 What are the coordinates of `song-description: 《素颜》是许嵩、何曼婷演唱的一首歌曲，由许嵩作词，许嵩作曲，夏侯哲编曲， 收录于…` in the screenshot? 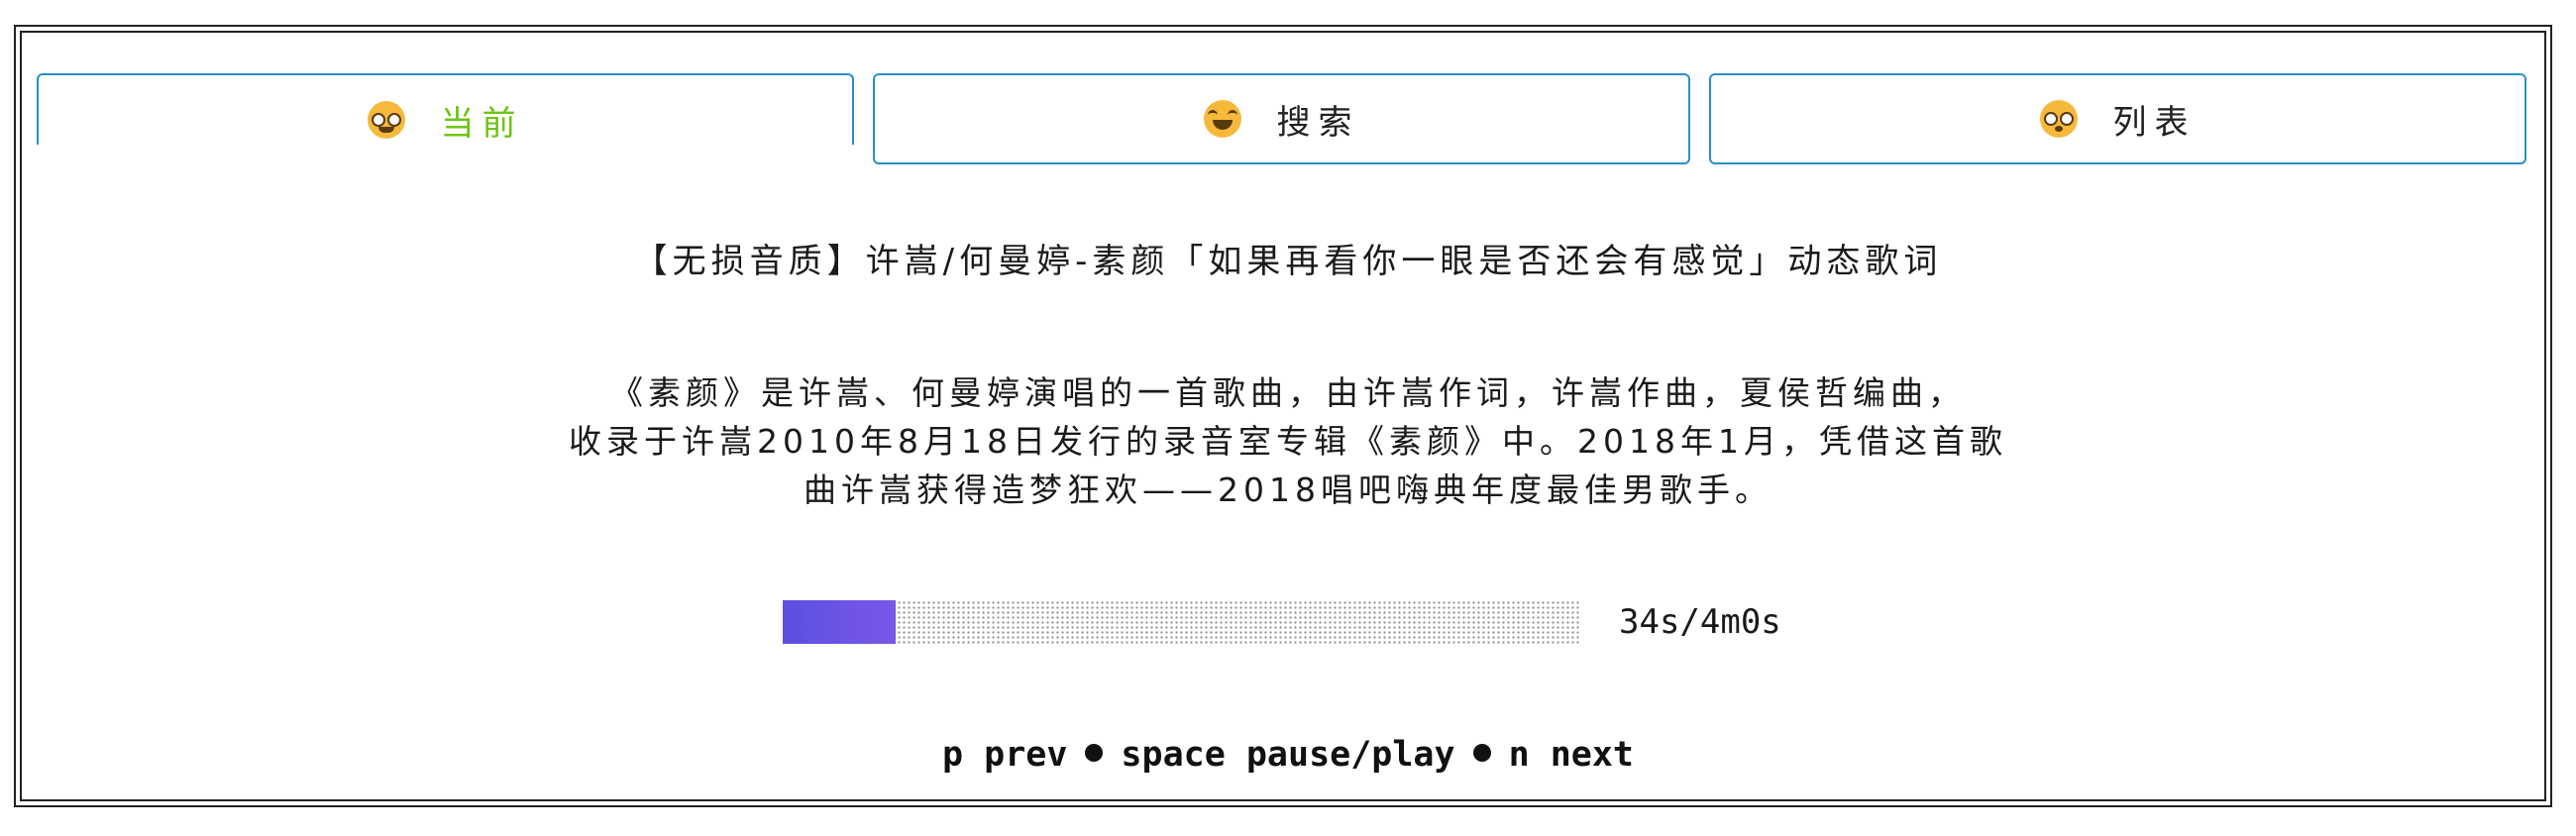 It's located at (1288, 441).